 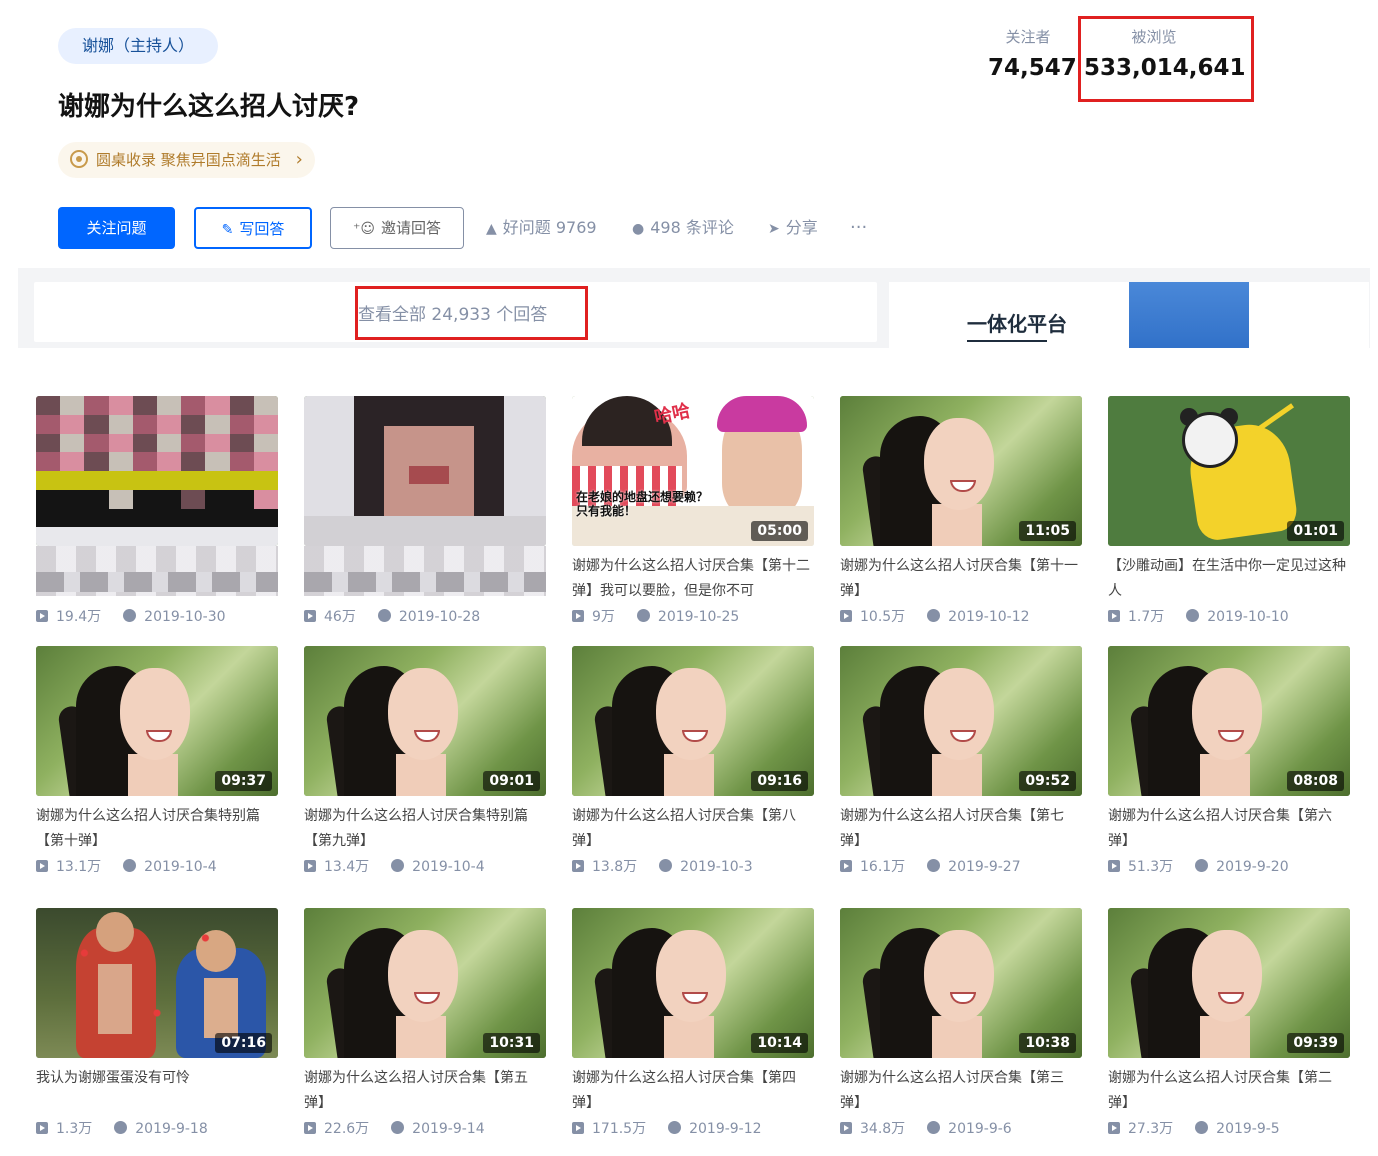 I want to click on video-title: 谢娜为什么这么招人讨厌合集【第五弹】, so click(x=425, y=1091).